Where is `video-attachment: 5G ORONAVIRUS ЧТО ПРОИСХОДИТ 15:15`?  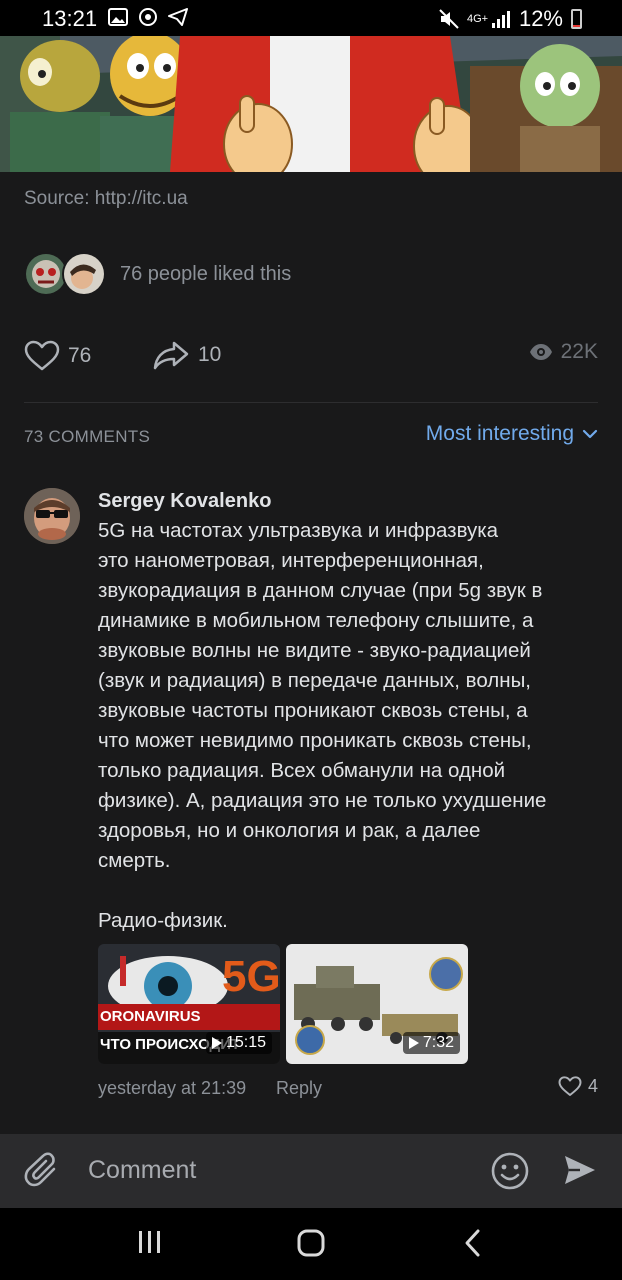 video-attachment: 5G ORONAVIRUS ЧТО ПРОИСХОДИТ 15:15 is located at coordinates (189, 1004).